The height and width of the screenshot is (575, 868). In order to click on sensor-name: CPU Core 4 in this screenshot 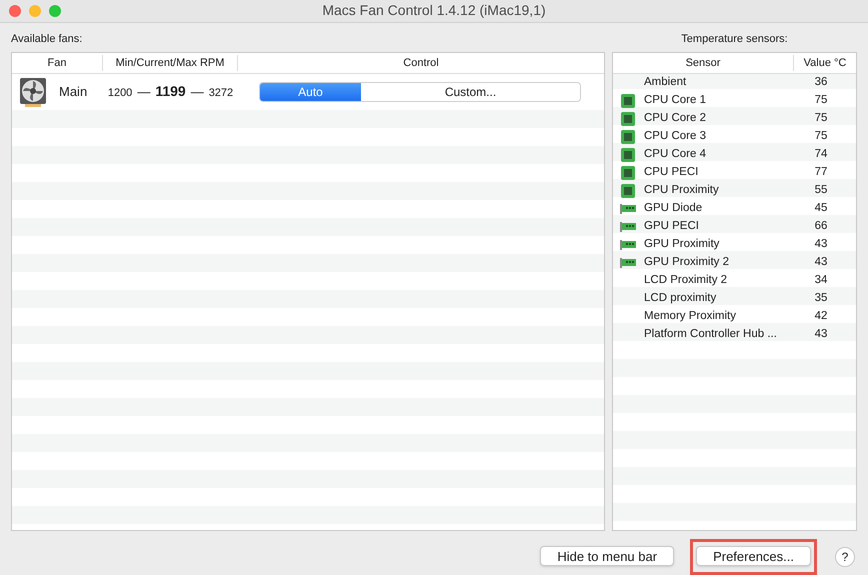, I will do `click(675, 154)`.